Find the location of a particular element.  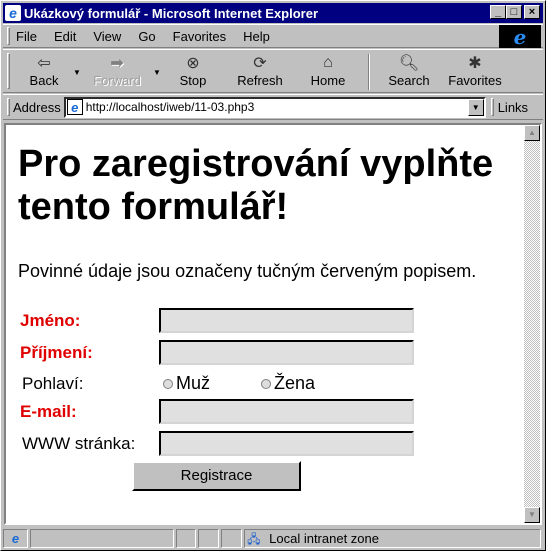

radio-zena: Žena is located at coordinates (288, 383).